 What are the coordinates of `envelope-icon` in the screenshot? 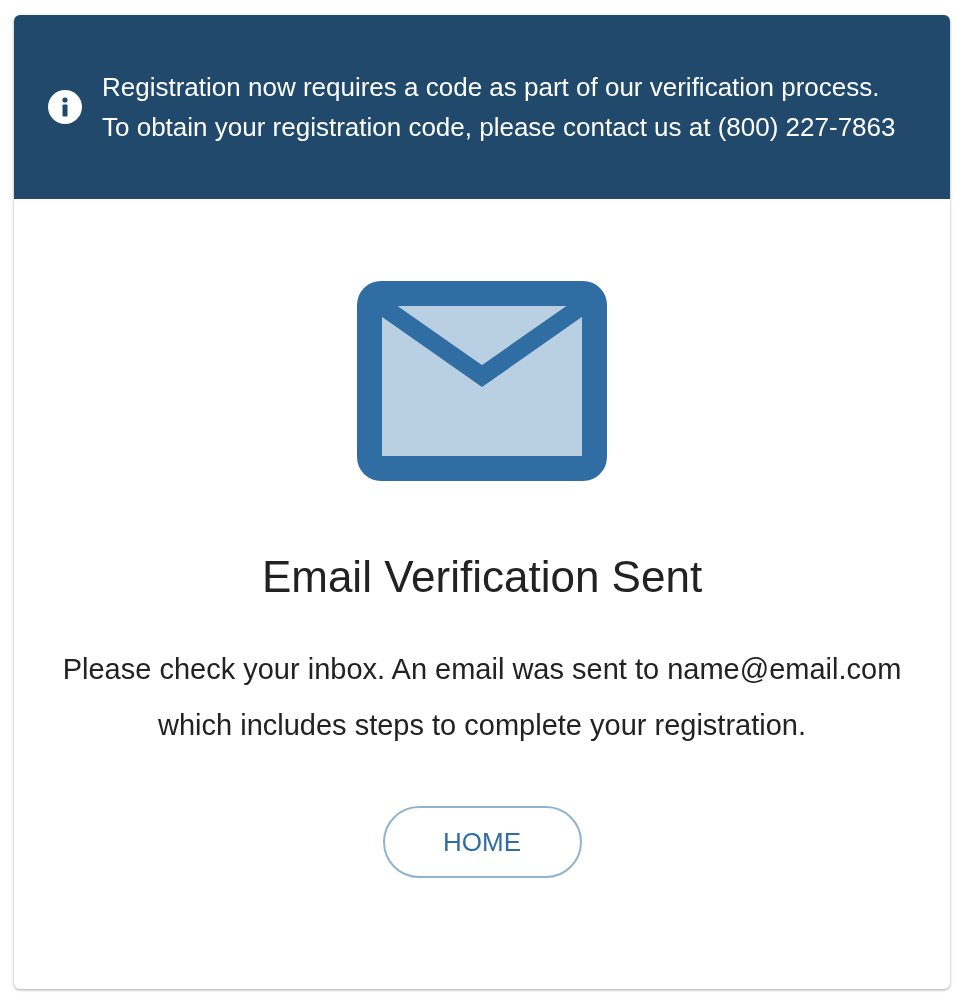 It's located at (482, 381).